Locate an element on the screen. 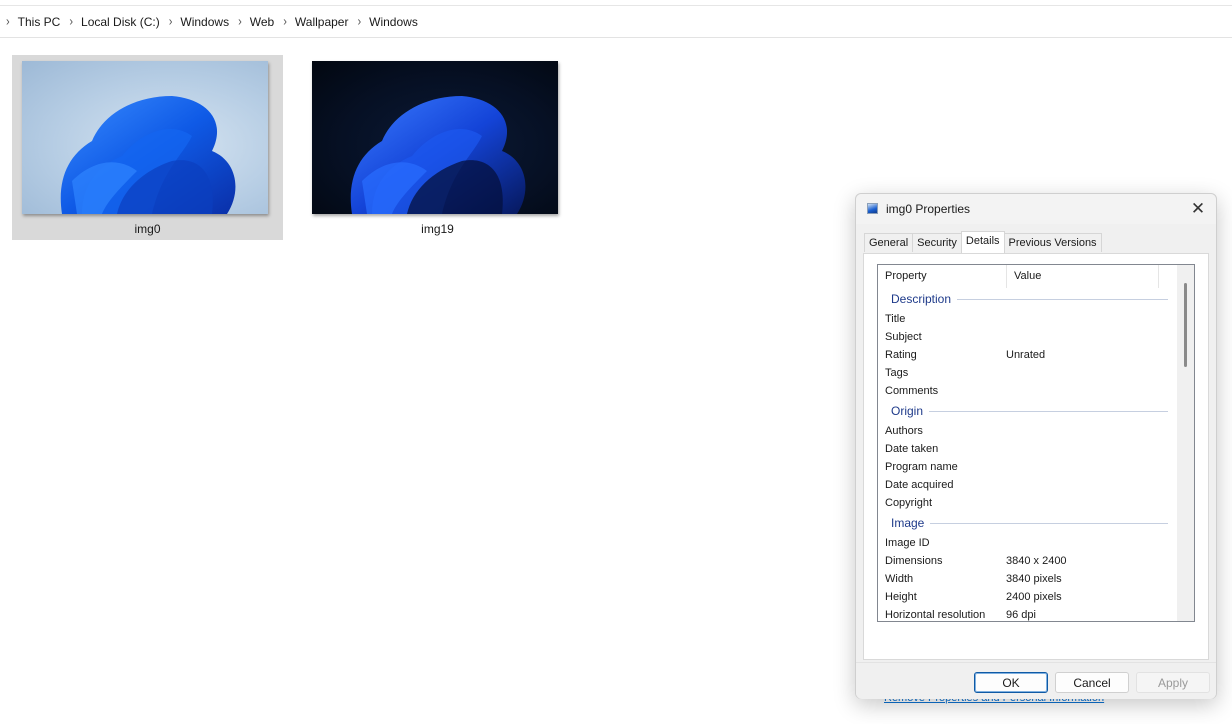 The image size is (1232, 724). tab-security: Security is located at coordinates (937, 242).